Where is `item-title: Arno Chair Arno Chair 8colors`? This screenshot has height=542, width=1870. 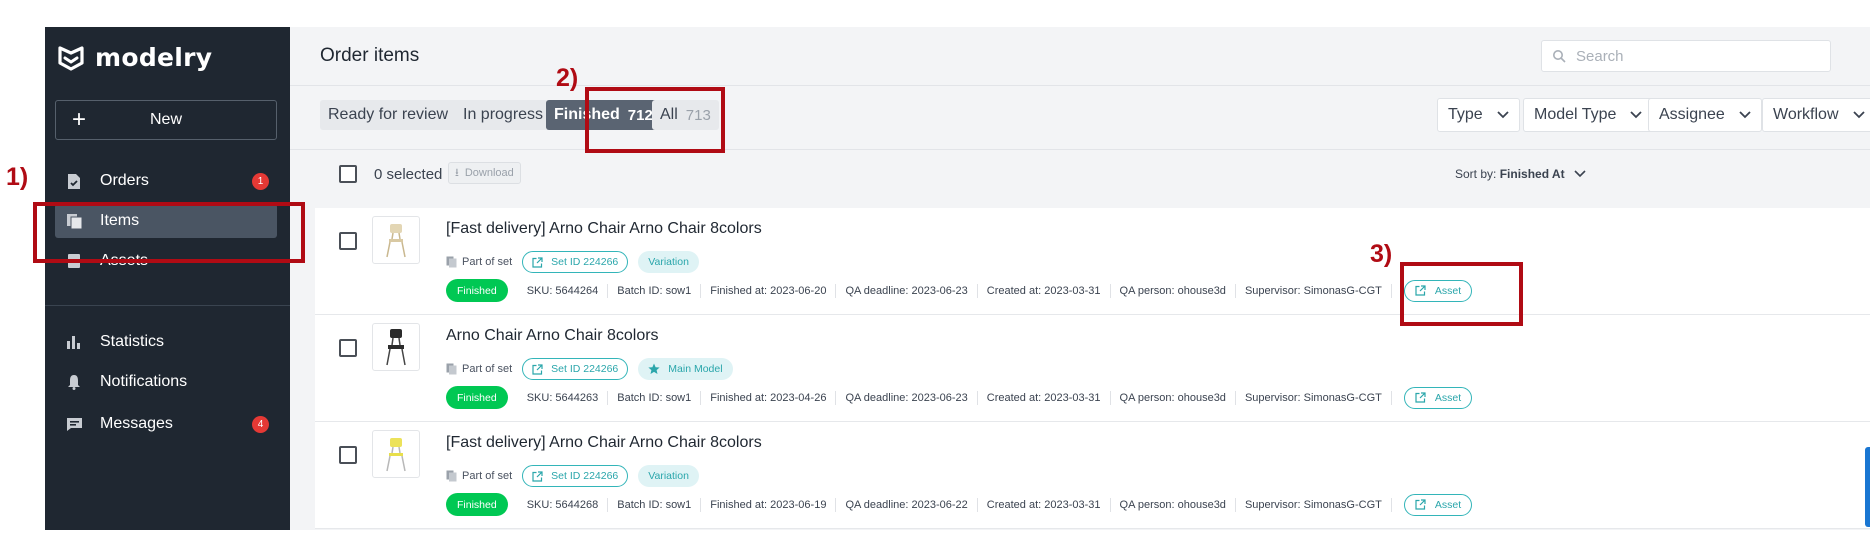
item-title: Arno Chair Arno Chair 8colors is located at coordinates (552, 336).